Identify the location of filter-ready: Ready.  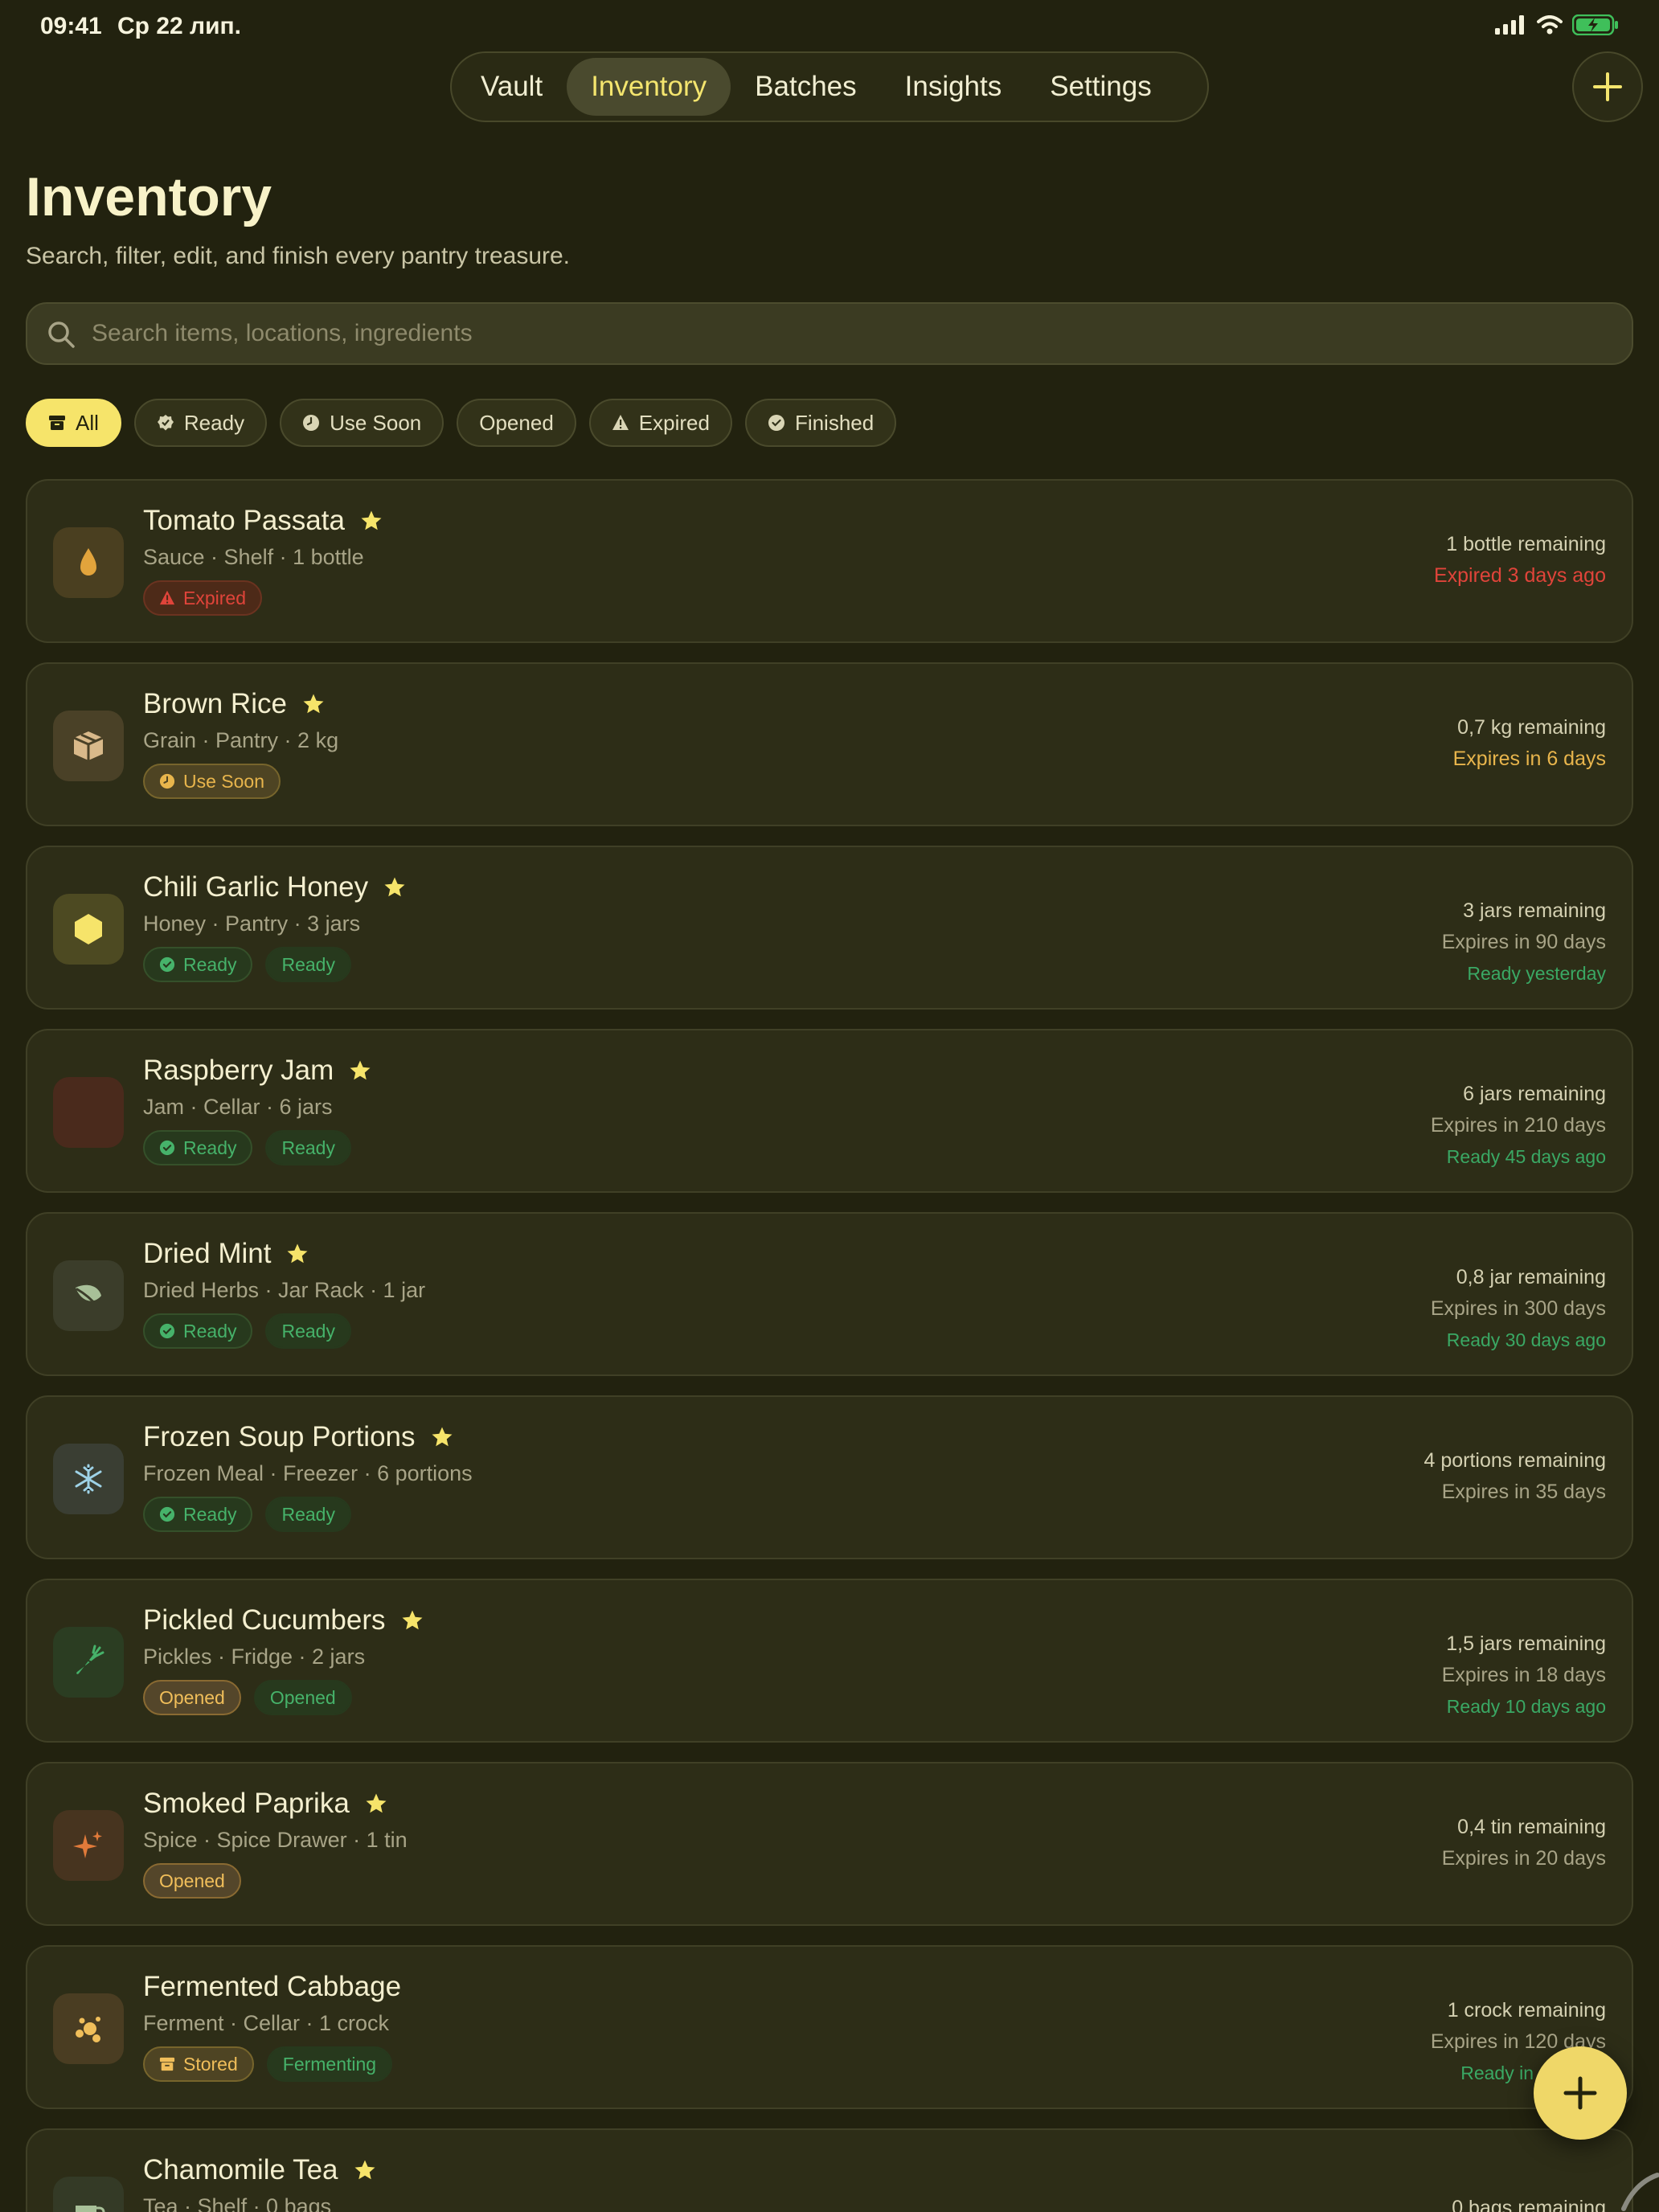
(200, 423).